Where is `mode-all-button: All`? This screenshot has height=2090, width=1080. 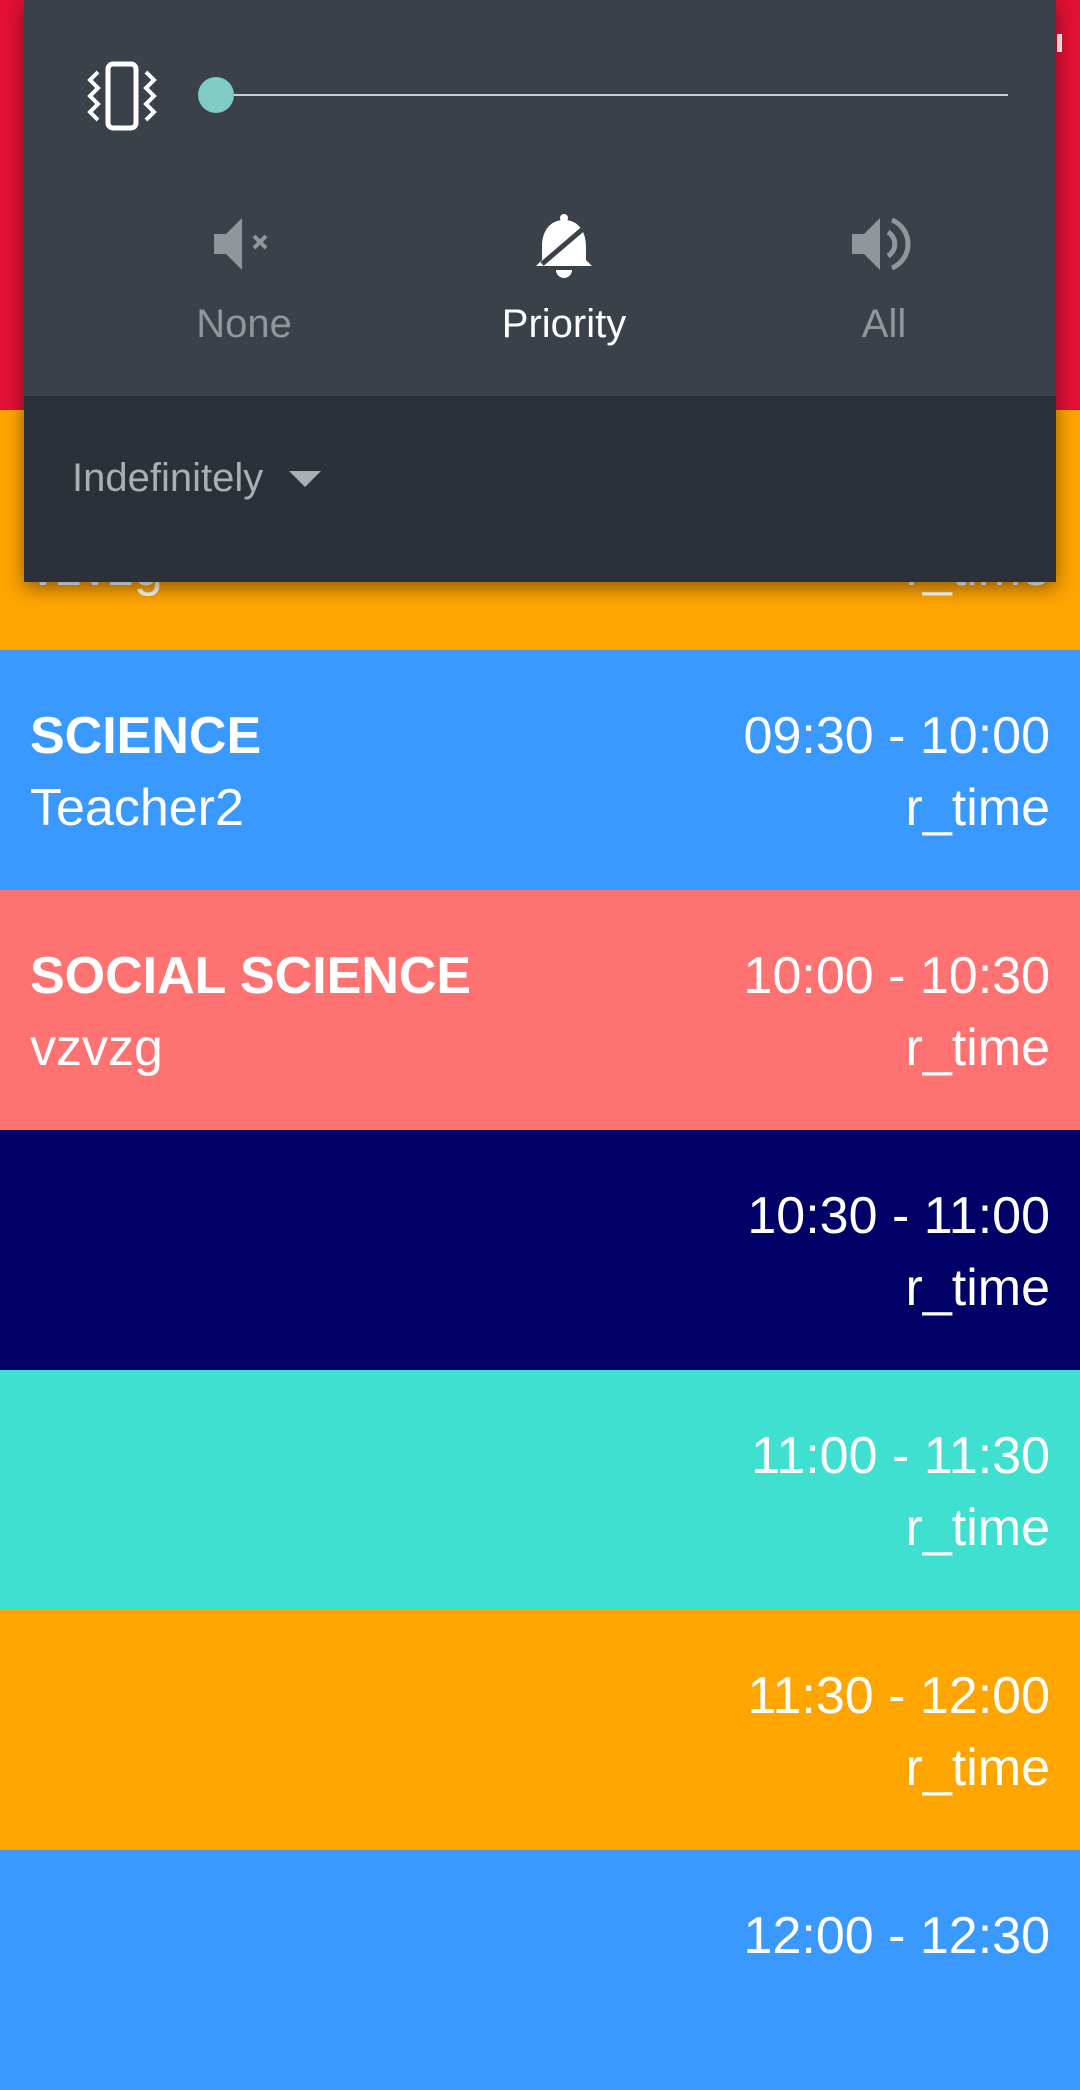
mode-all-button: All is located at coordinates (884, 276).